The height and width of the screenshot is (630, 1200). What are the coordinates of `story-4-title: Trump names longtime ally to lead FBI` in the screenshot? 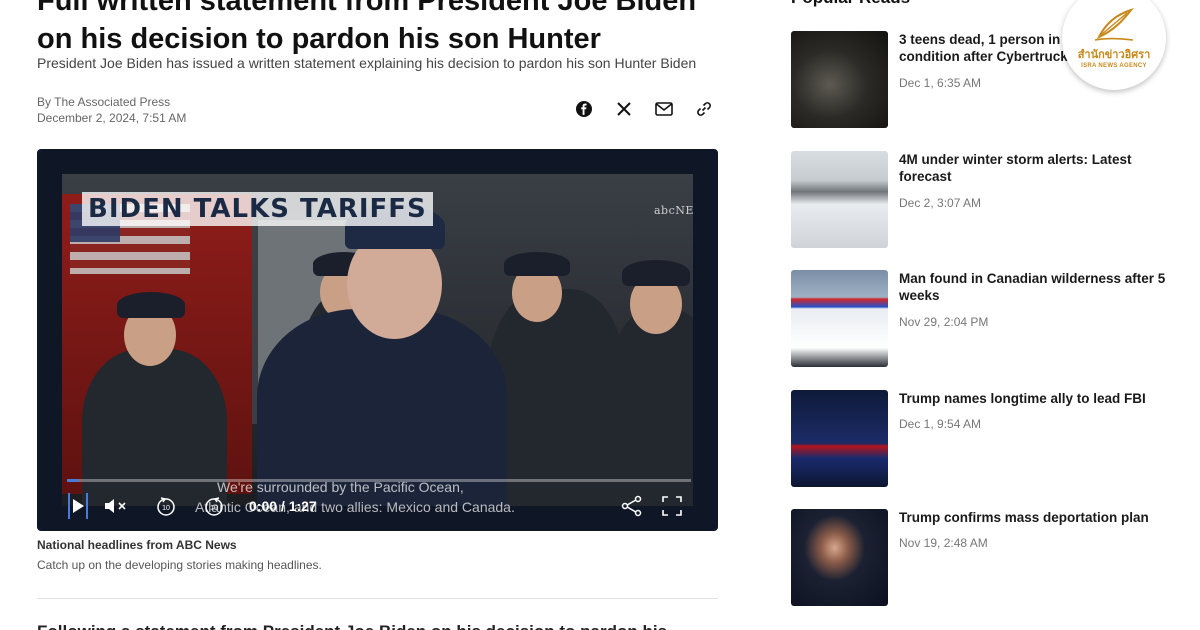 It's located at (1034, 398).